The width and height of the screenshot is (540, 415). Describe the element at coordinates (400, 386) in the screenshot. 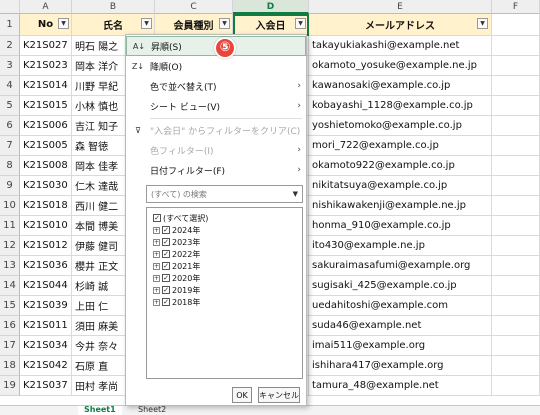

I see `cell-email: tamura_48@example.net` at that location.